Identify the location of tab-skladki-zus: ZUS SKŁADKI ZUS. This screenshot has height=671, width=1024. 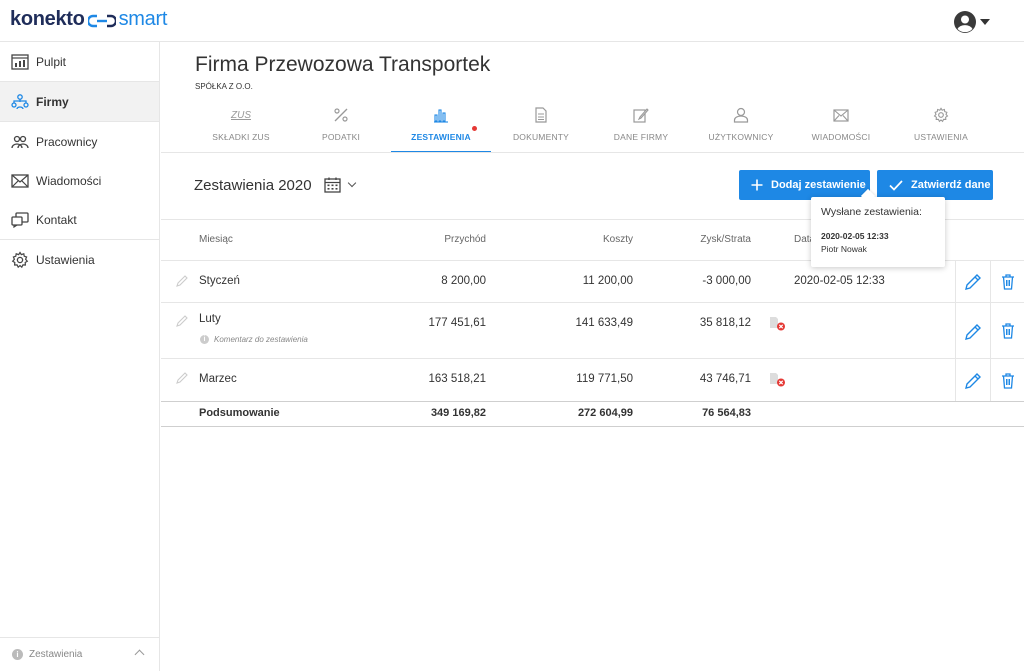
(241, 127).